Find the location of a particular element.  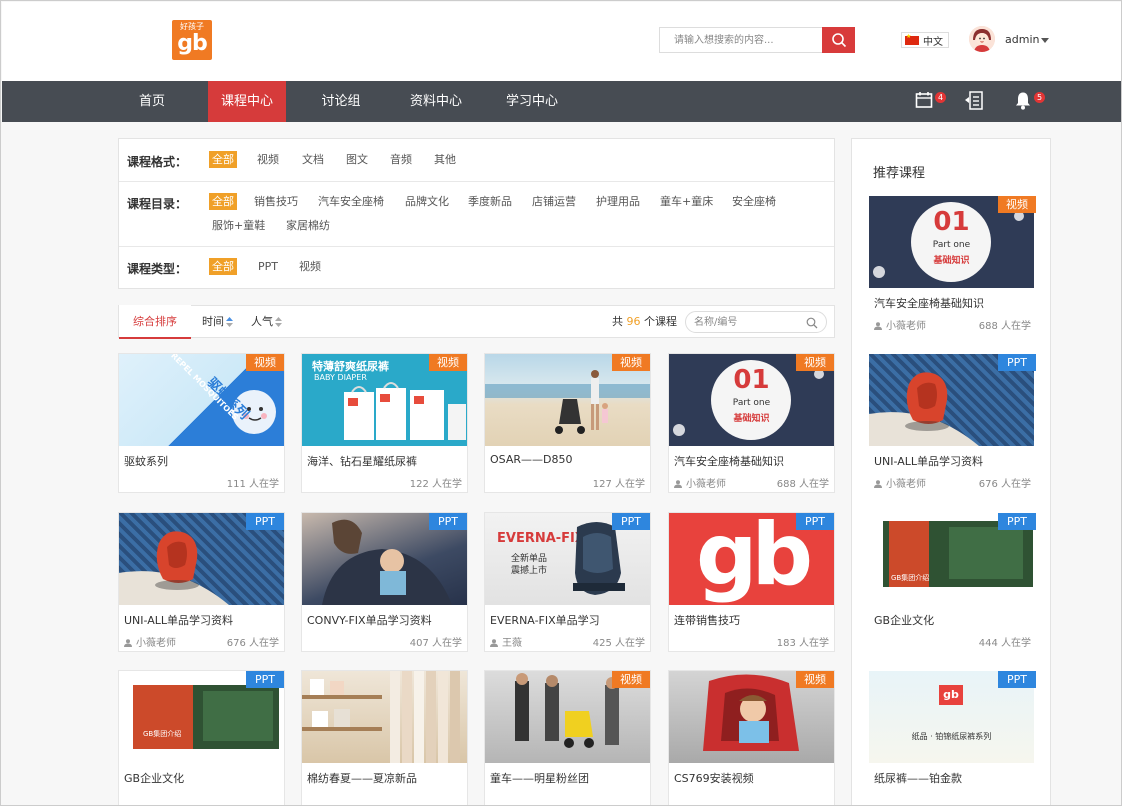

course-author: 王薇 is located at coordinates (506, 641).